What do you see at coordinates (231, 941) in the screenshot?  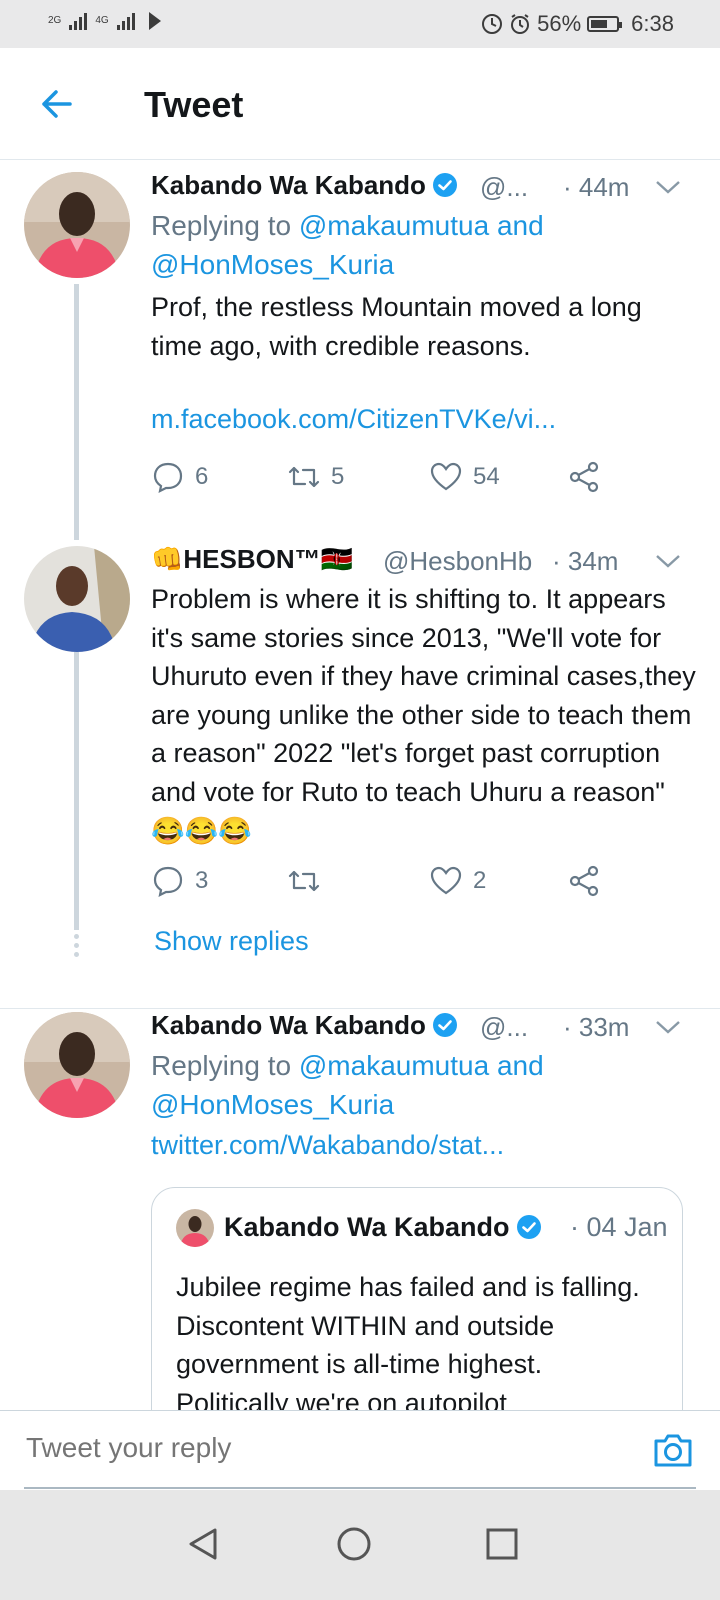 I see `show-replies-link: Show replies` at bounding box center [231, 941].